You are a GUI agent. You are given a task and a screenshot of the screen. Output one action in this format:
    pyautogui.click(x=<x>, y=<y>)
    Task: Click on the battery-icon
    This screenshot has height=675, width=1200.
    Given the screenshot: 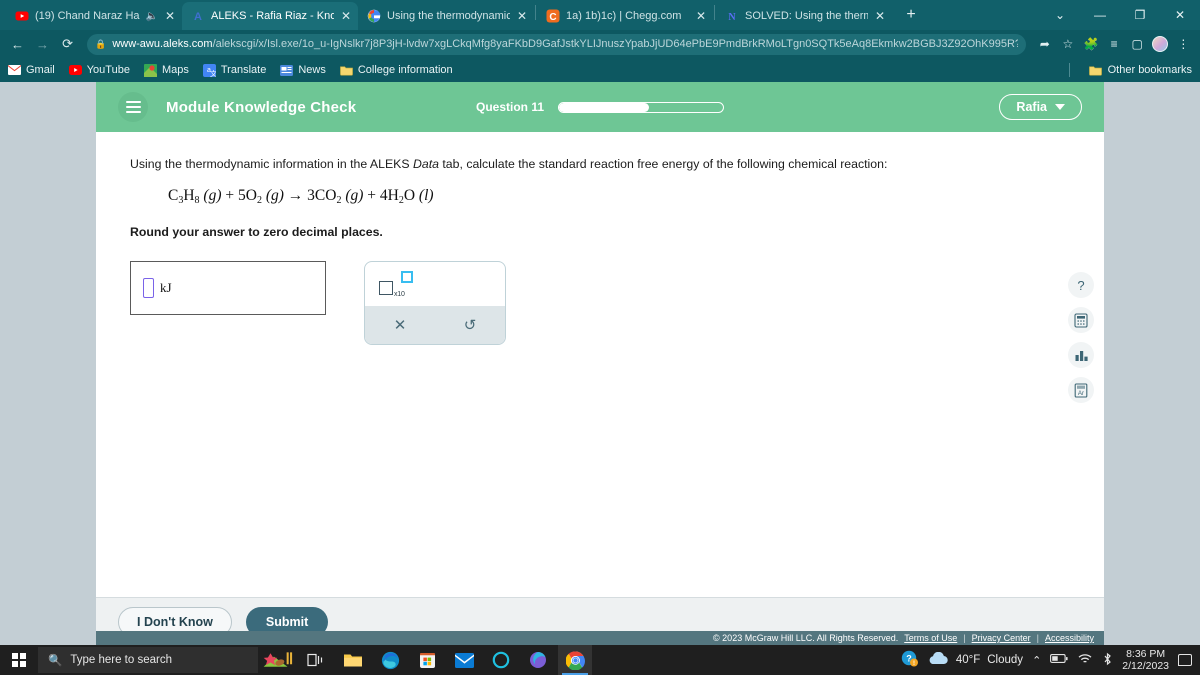 What is the action you would take?
    pyautogui.click(x=1059, y=660)
    